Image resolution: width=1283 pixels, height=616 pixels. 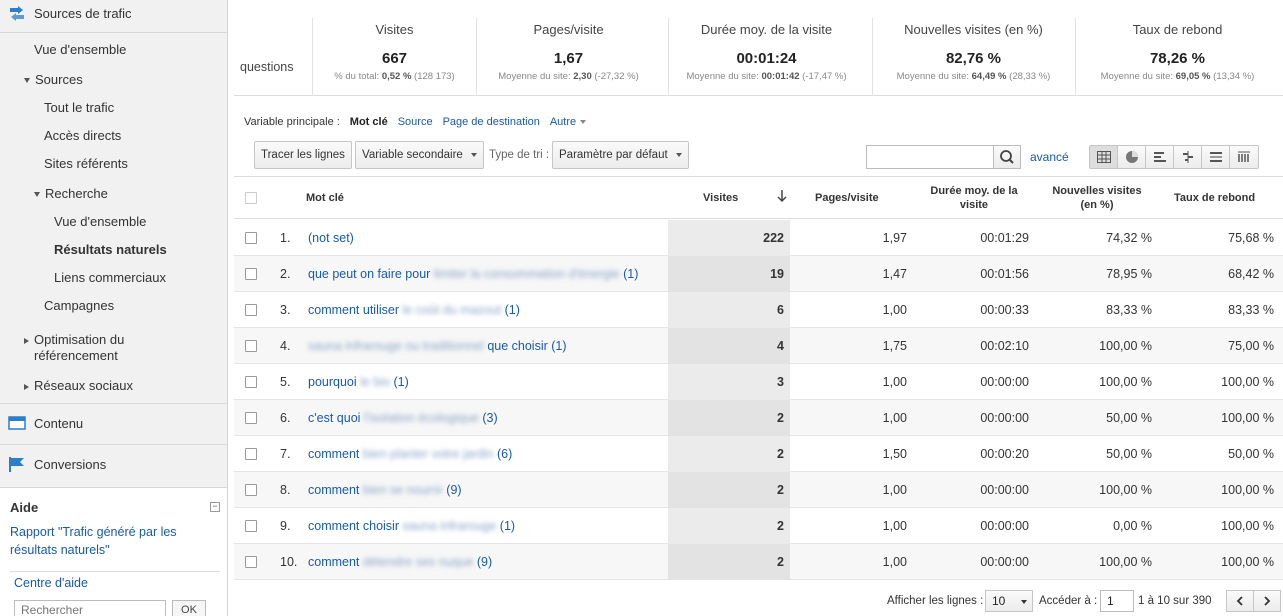 What do you see at coordinates (414, 310) in the screenshot?
I see `keyword-link: comment utiliser le coût du mazout (1)` at bounding box center [414, 310].